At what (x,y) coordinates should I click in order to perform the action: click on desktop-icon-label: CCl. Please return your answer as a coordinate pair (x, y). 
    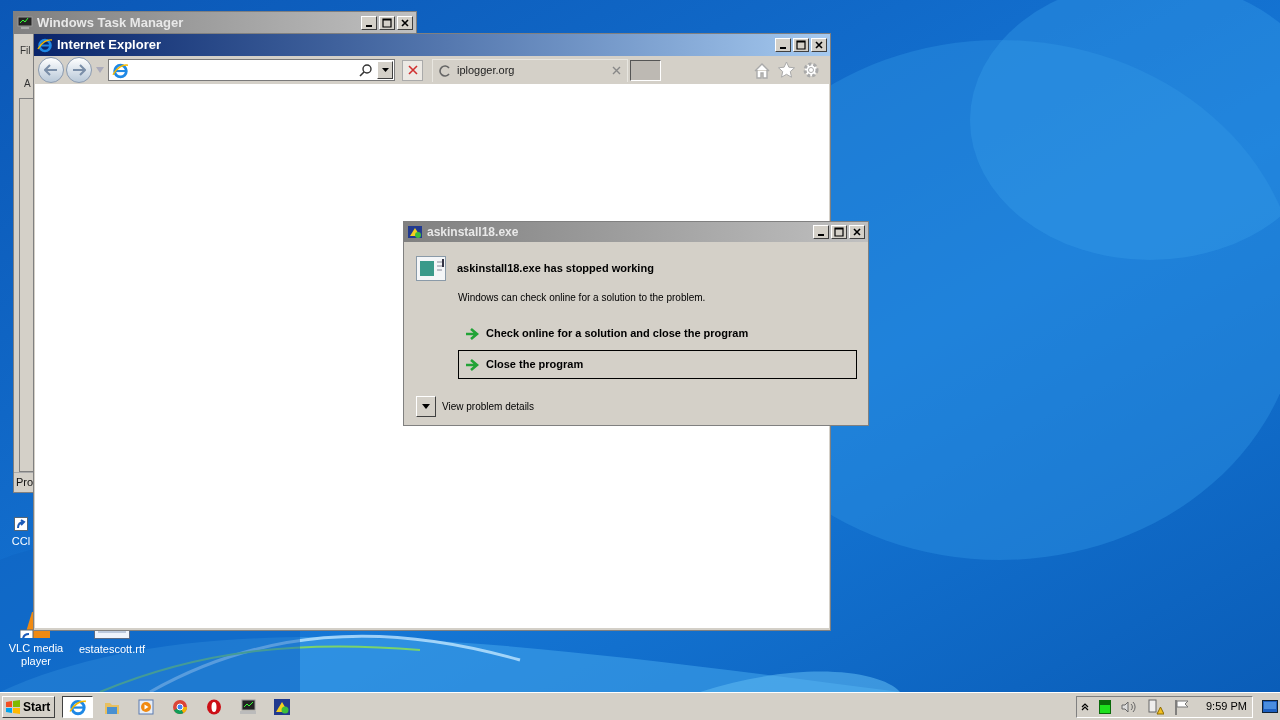
    Looking at the image, I should click on (21, 541).